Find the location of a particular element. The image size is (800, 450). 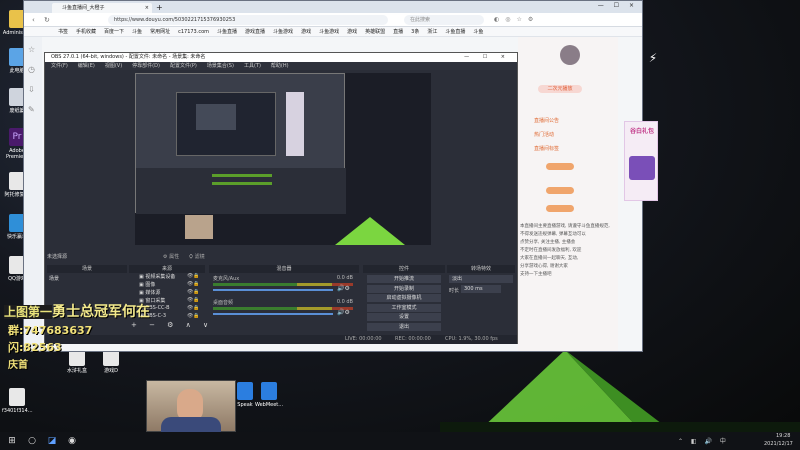

speak-app-icon is located at coordinates (245, 391).